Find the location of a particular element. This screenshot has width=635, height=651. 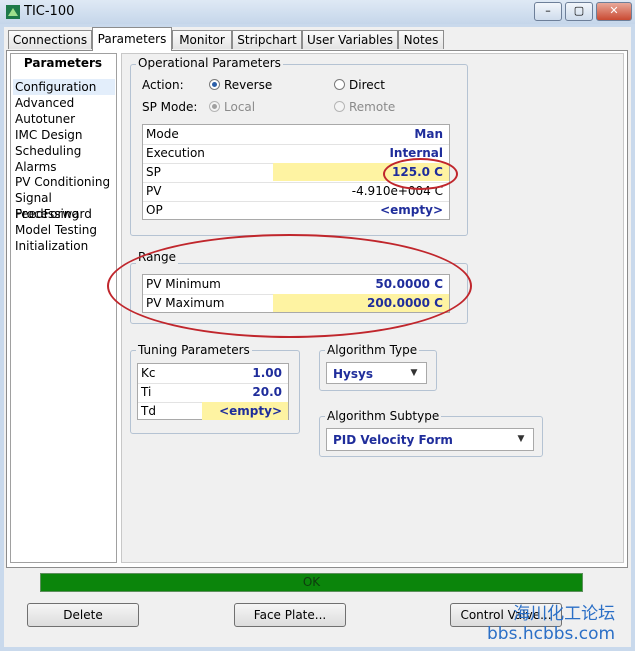

close-button: ✕ is located at coordinates (614, 11).